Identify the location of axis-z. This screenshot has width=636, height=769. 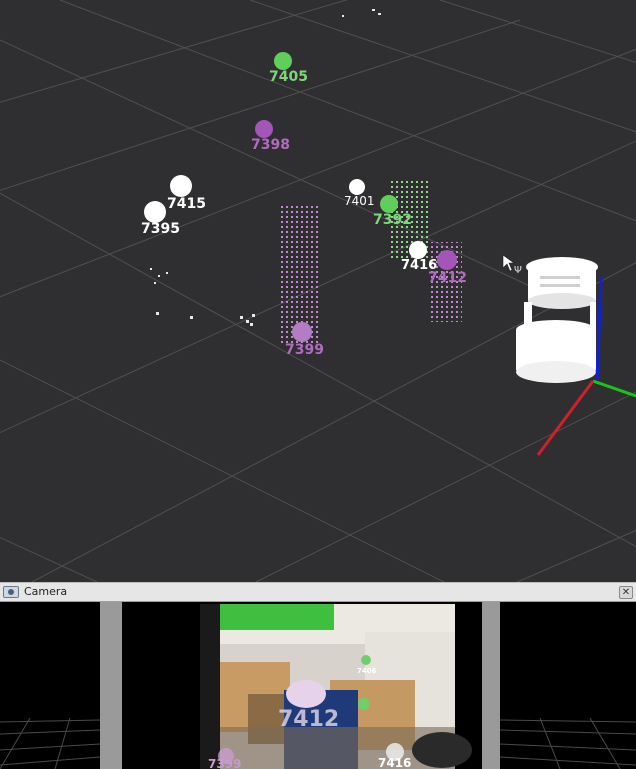
(599, 329).